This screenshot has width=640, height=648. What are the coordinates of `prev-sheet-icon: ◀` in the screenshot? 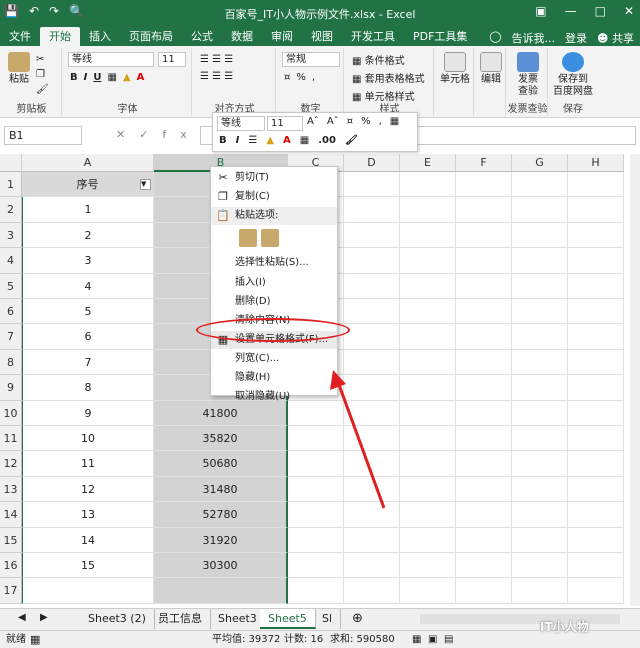 It's located at (22, 617).